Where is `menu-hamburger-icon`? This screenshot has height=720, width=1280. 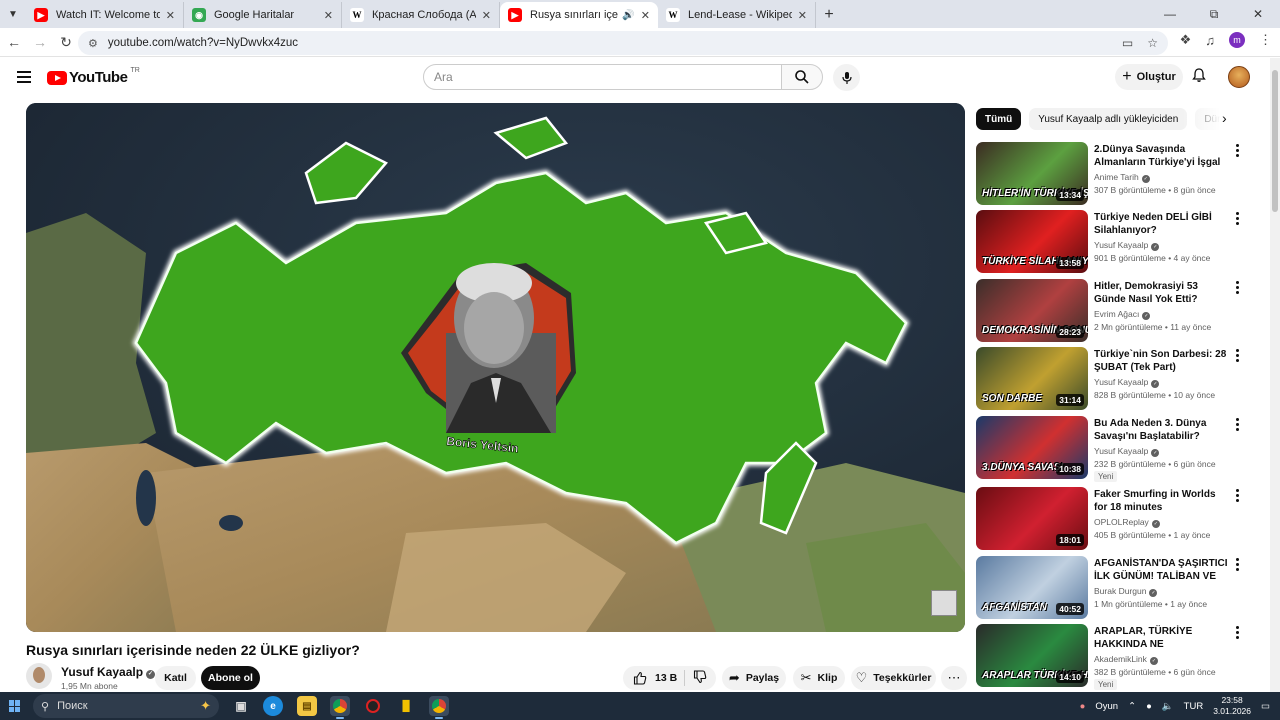
menu-hamburger-icon is located at coordinates (24, 78).